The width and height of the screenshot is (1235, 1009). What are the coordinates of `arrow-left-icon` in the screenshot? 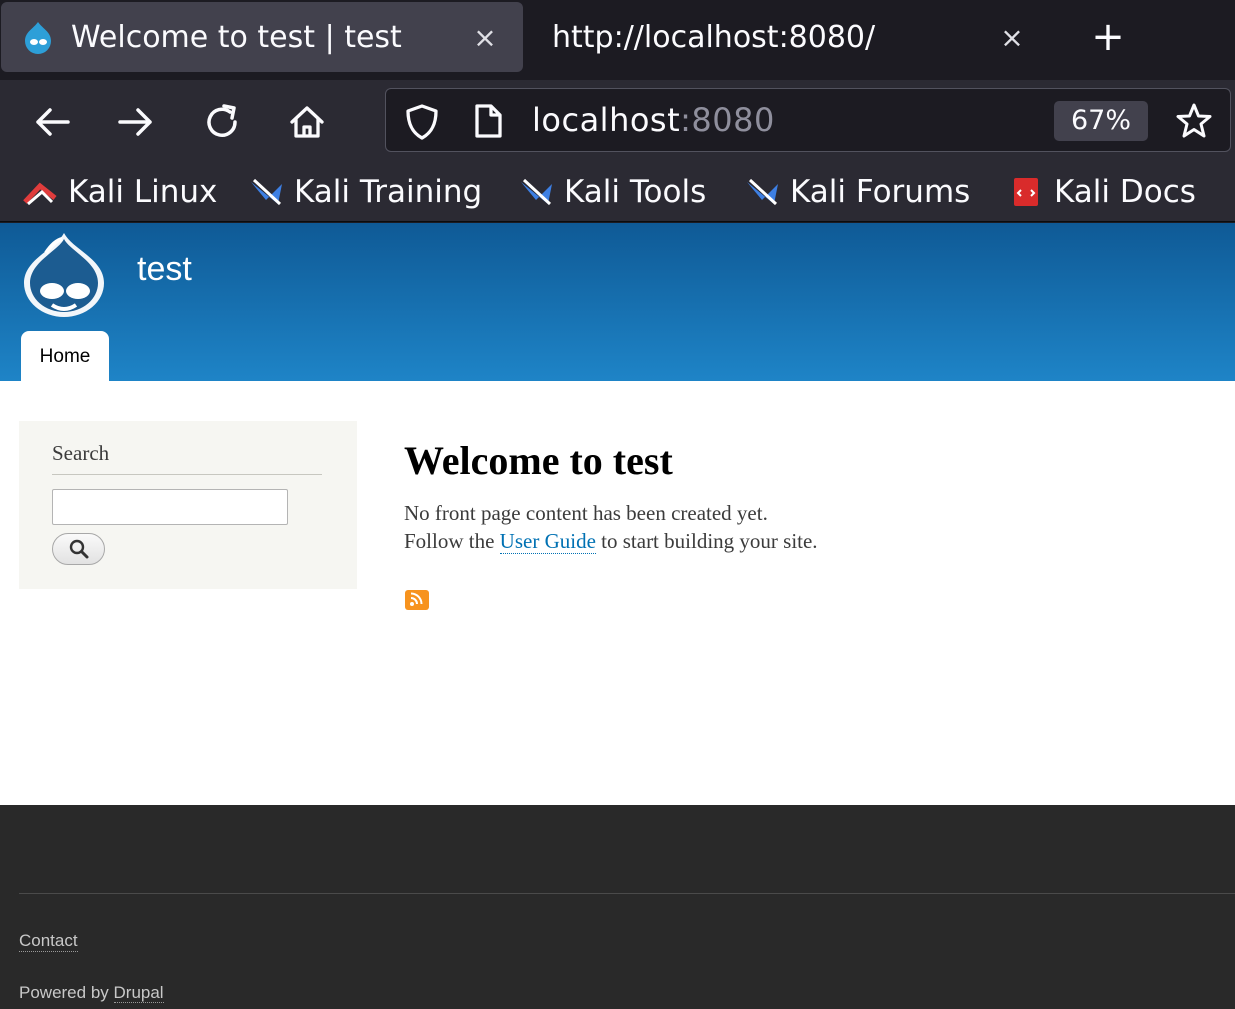 It's located at (53, 122).